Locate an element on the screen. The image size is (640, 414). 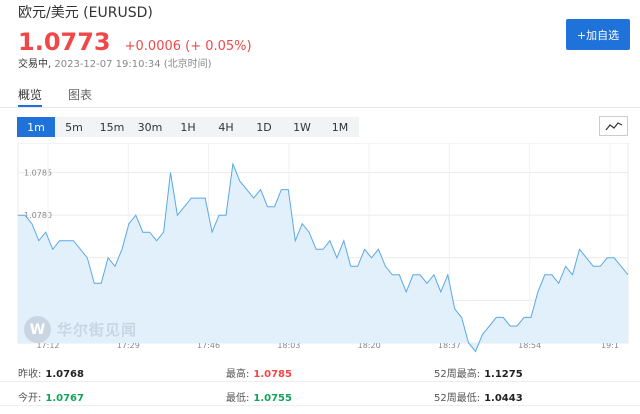
watermark-text: 华尔街见闻 is located at coordinates (97, 330).